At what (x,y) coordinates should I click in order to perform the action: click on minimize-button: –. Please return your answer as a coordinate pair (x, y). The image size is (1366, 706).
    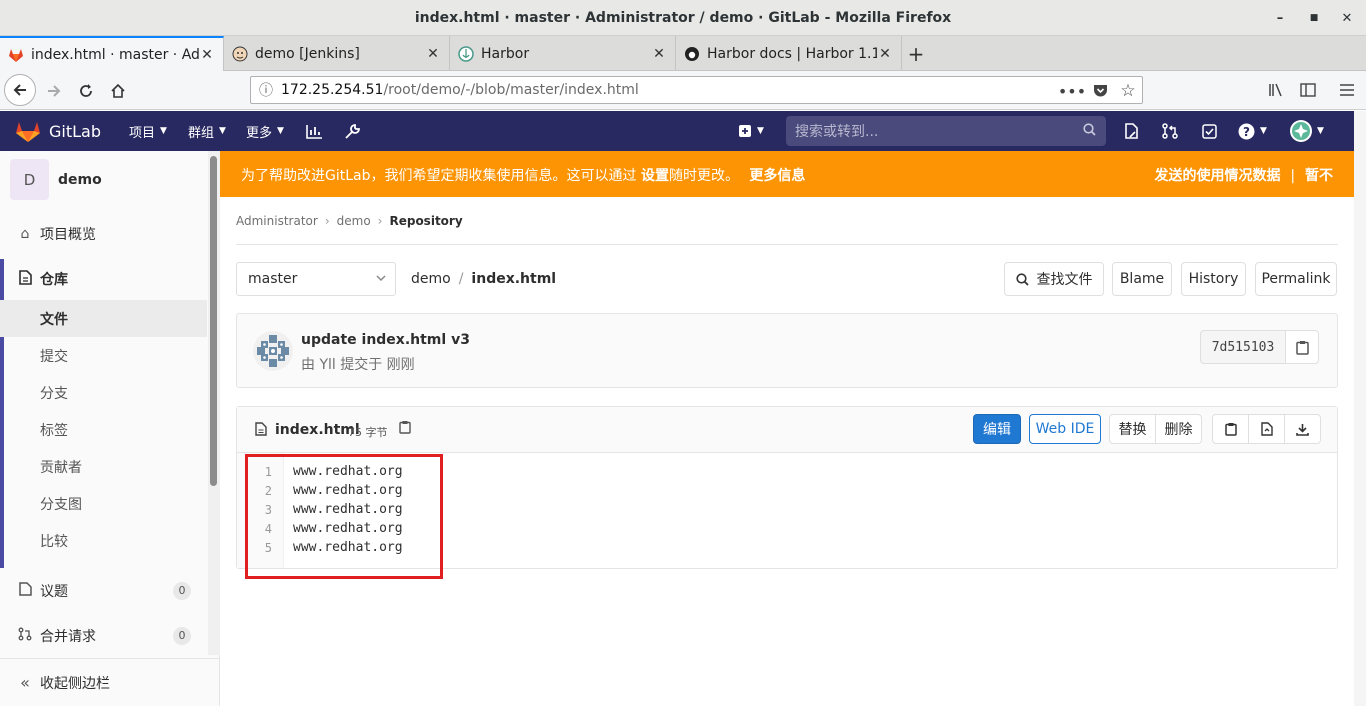
    Looking at the image, I should click on (1280, 18).